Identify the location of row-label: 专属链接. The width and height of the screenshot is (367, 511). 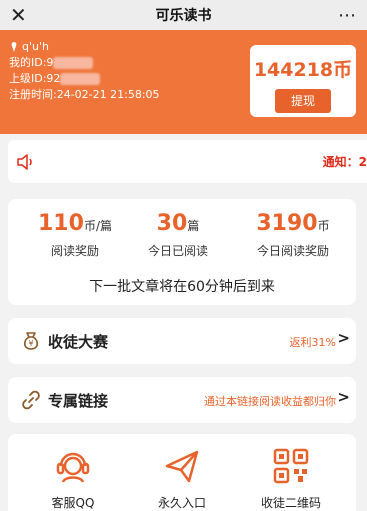
(78, 401).